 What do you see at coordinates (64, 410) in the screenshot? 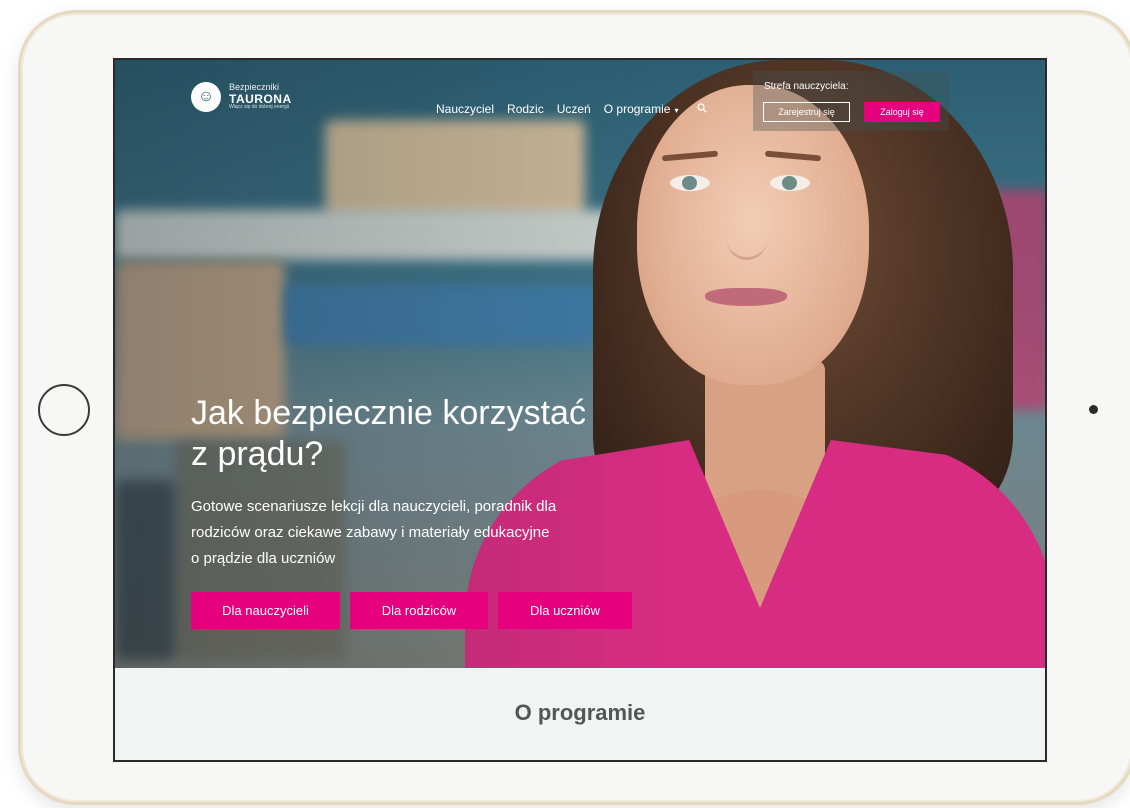
I see `home-button` at bounding box center [64, 410].